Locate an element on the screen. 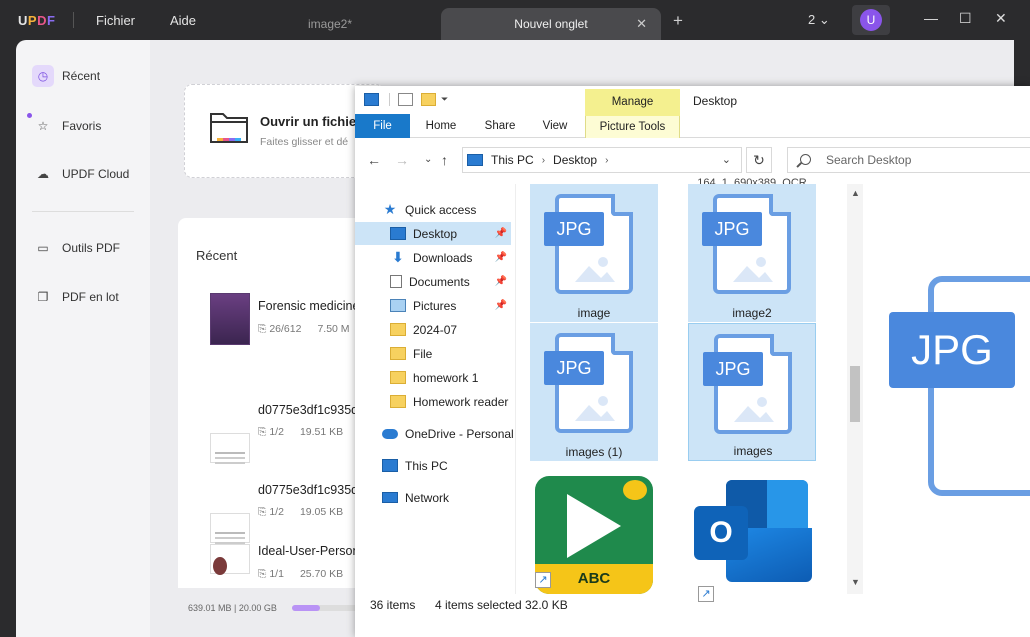 The width and height of the screenshot is (1030, 637). shortcut-tile: ABC ↗ is located at coordinates (584, 531).